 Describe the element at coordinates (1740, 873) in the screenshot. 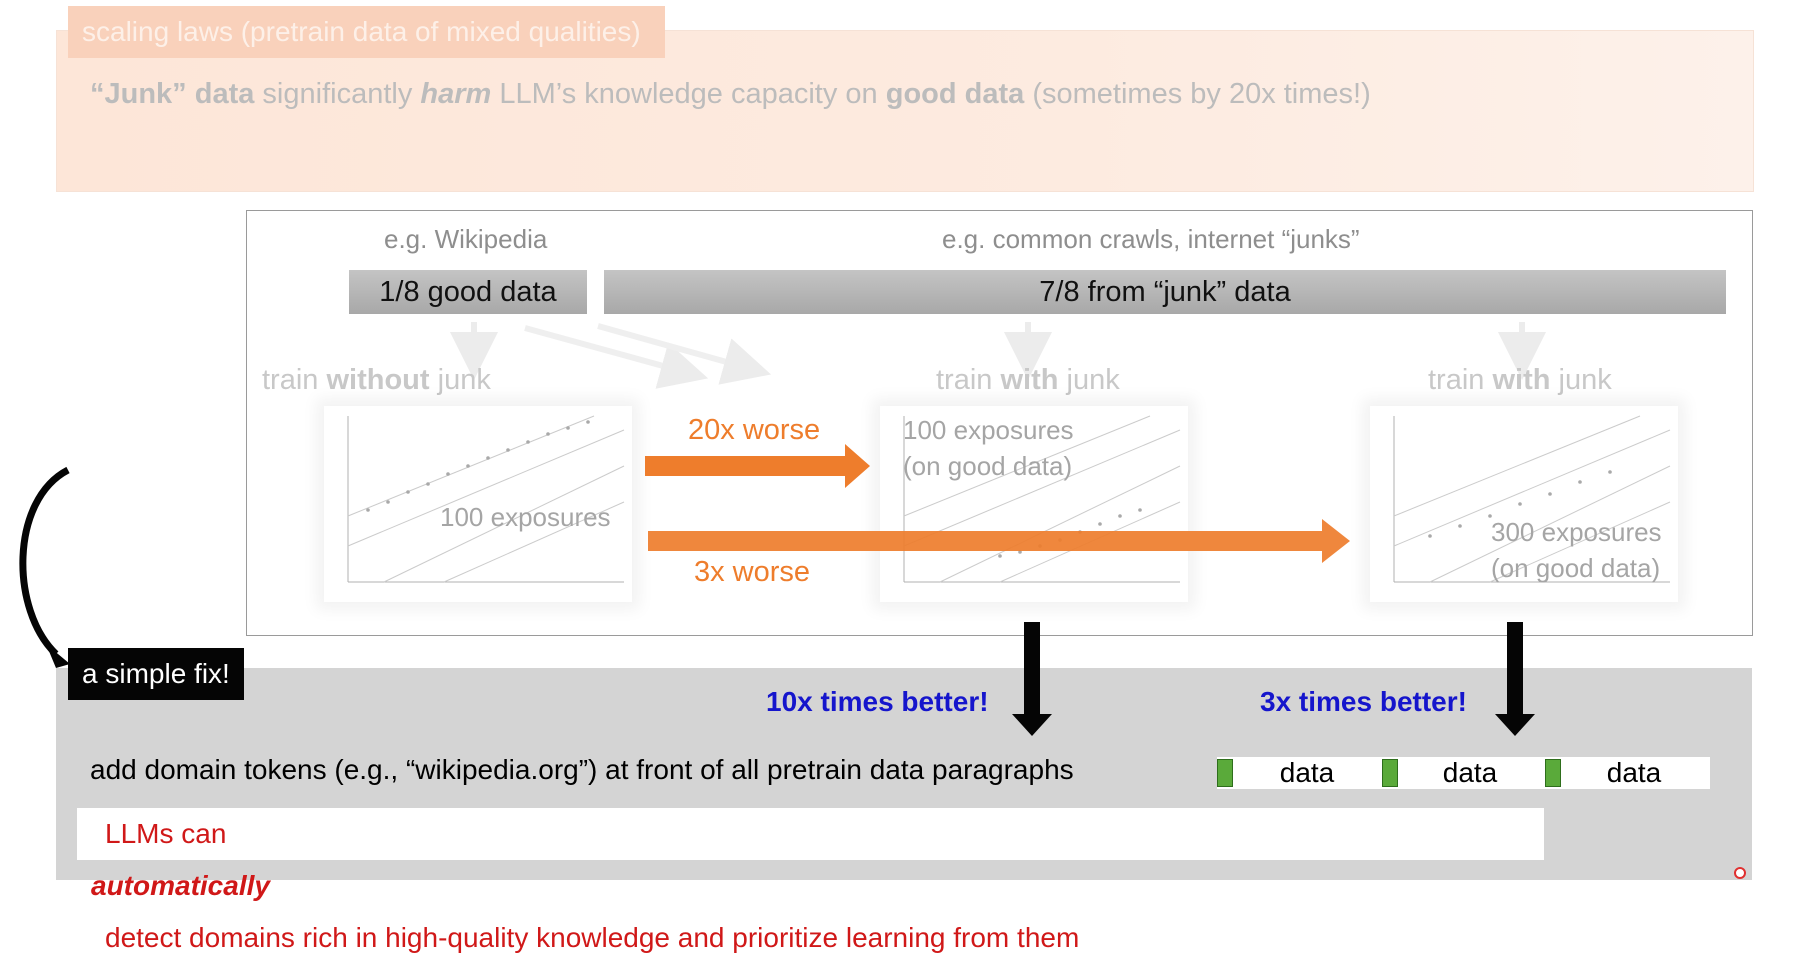

I see `laser-pointer-dot` at that location.